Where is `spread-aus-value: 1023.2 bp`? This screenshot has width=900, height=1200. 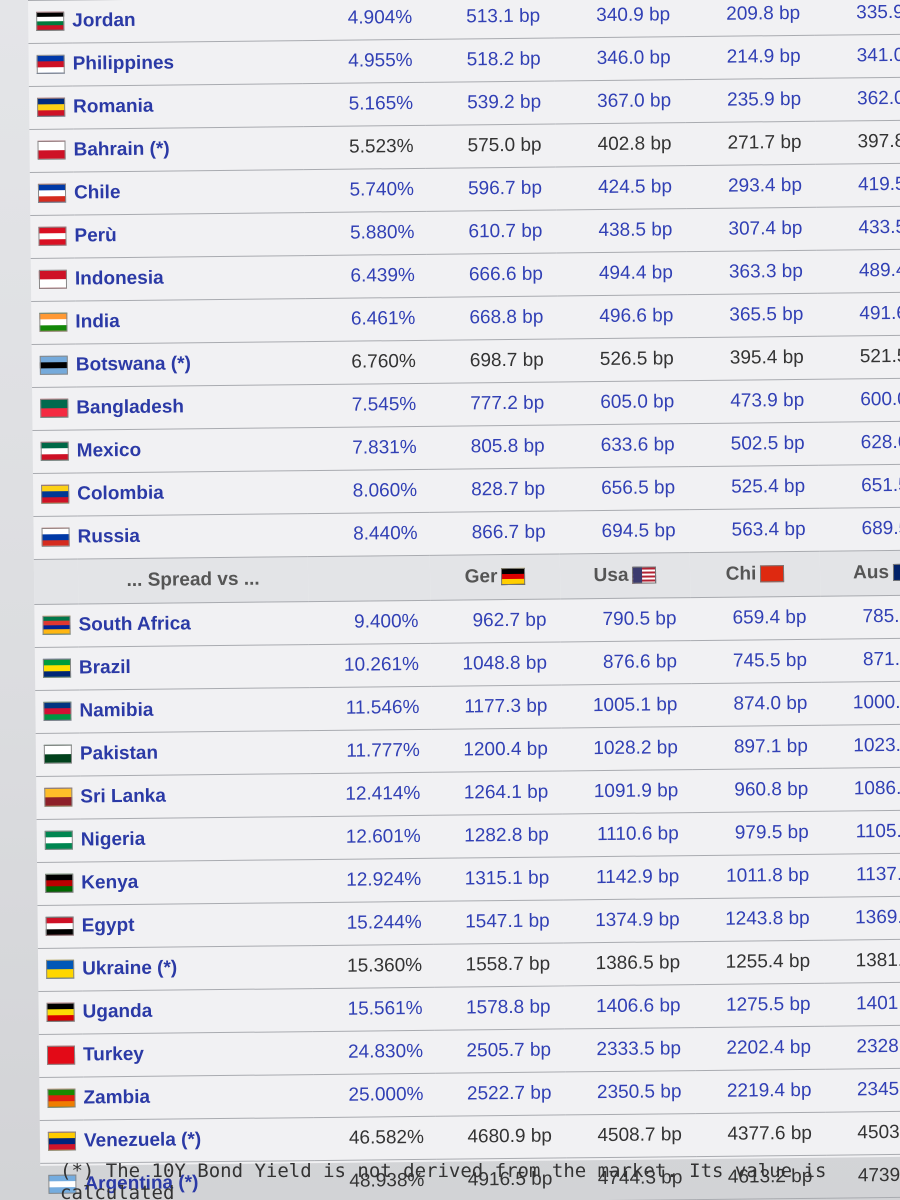
spread-aus-value: 1023.2 bp is located at coordinates (860, 746).